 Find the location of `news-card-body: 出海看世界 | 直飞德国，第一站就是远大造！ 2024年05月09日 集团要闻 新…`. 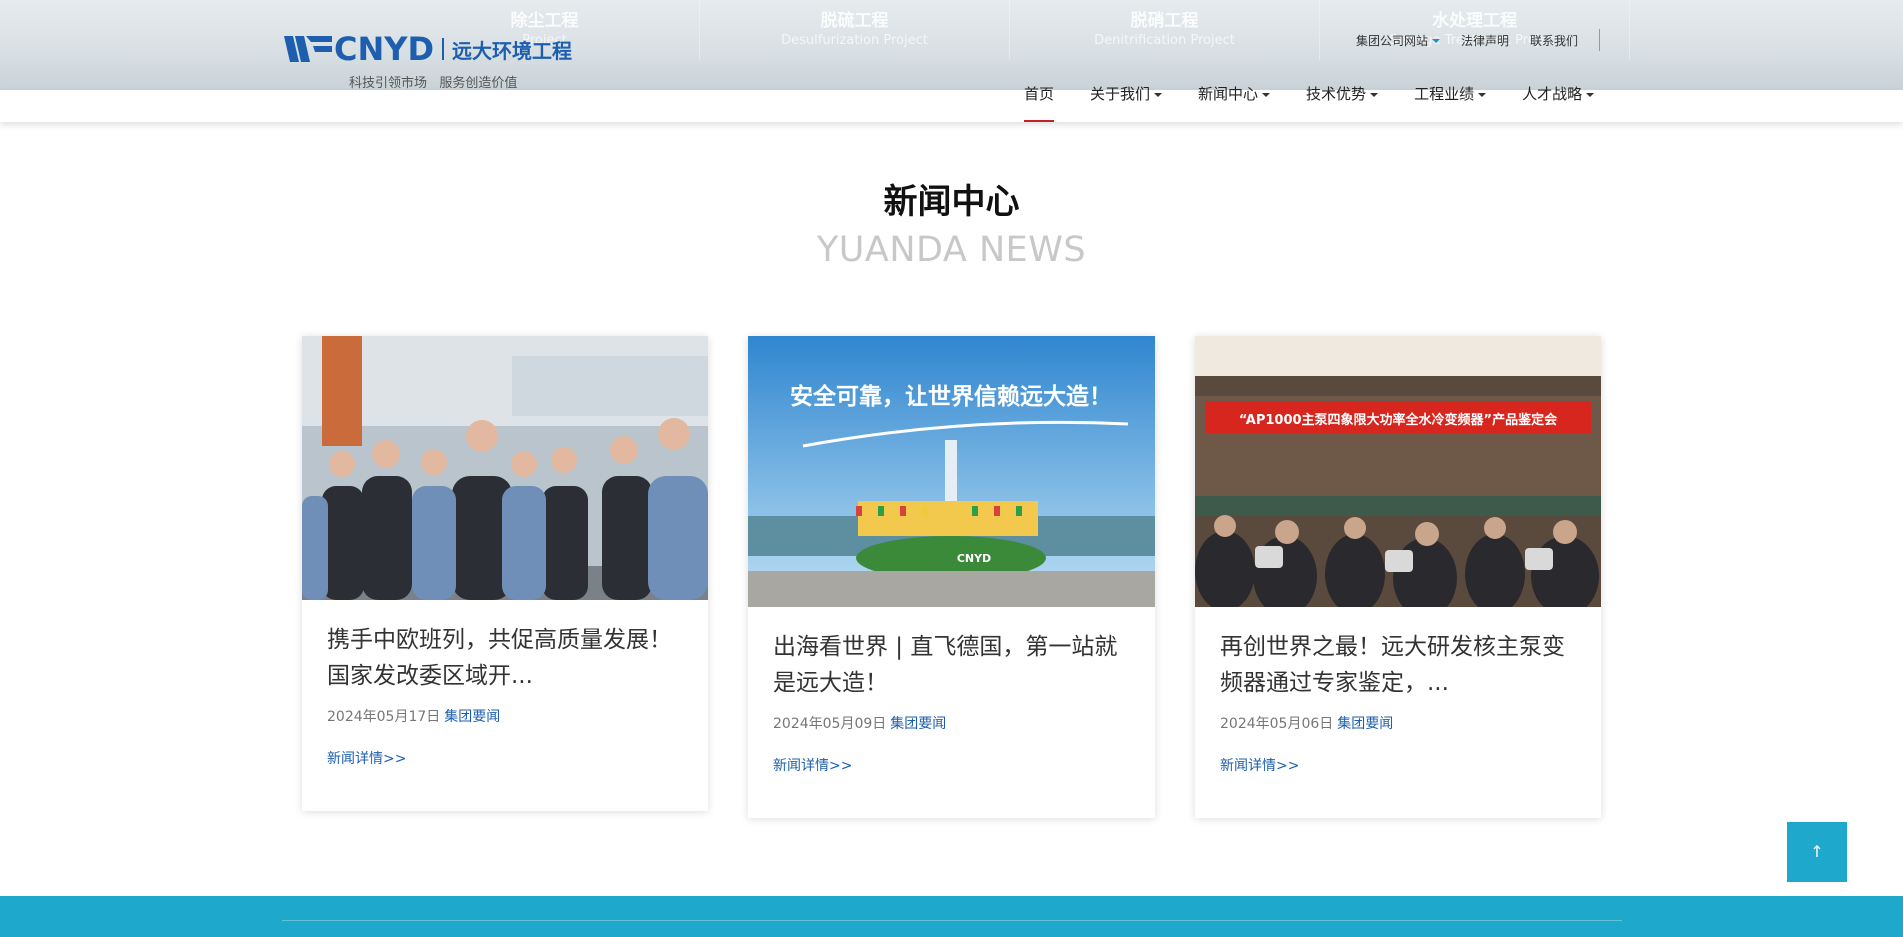

news-card-body: 出海看世界 | 直飞德国，第一站就是远大造！ 2024年05月09日 集团要闻 新… is located at coordinates (951, 691).